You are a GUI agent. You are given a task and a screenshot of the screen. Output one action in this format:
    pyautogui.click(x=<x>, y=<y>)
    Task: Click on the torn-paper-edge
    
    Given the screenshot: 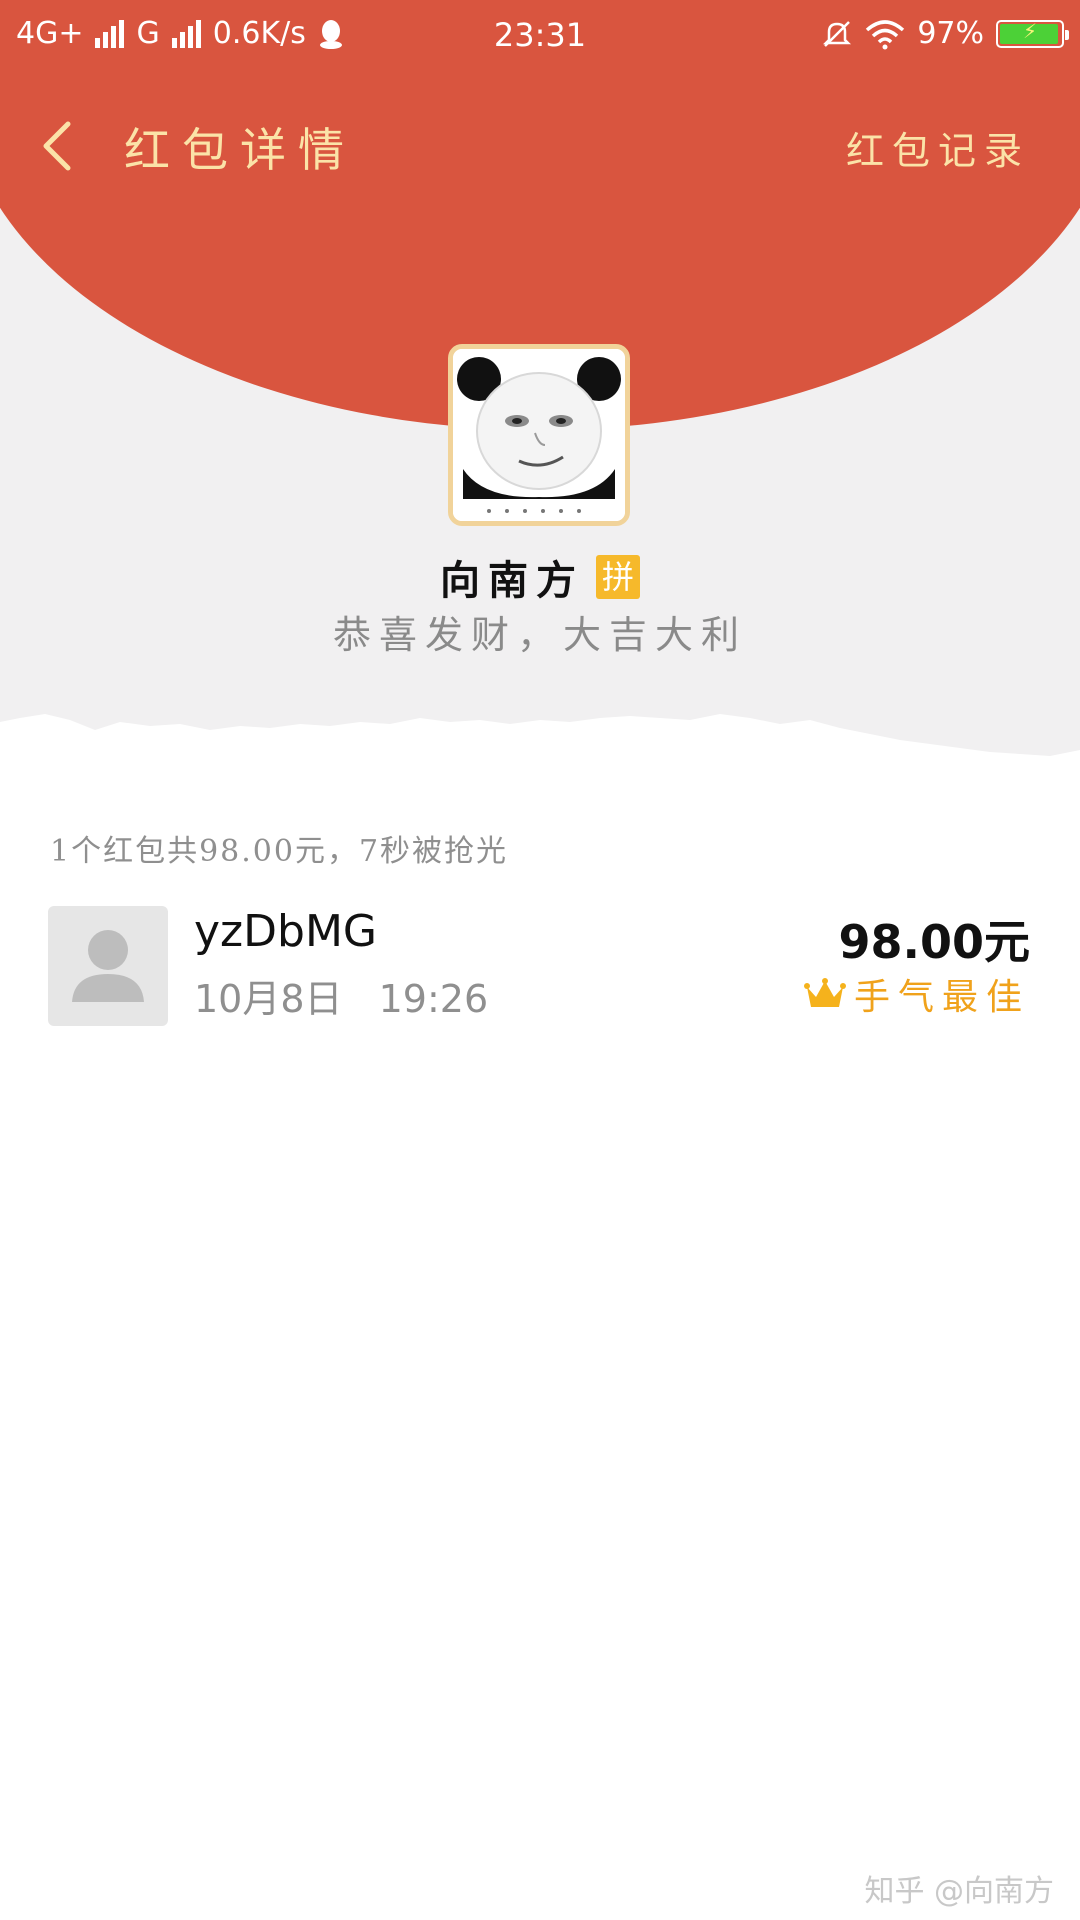 What is the action you would take?
    pyautogui.click(x=540, y=762)
    